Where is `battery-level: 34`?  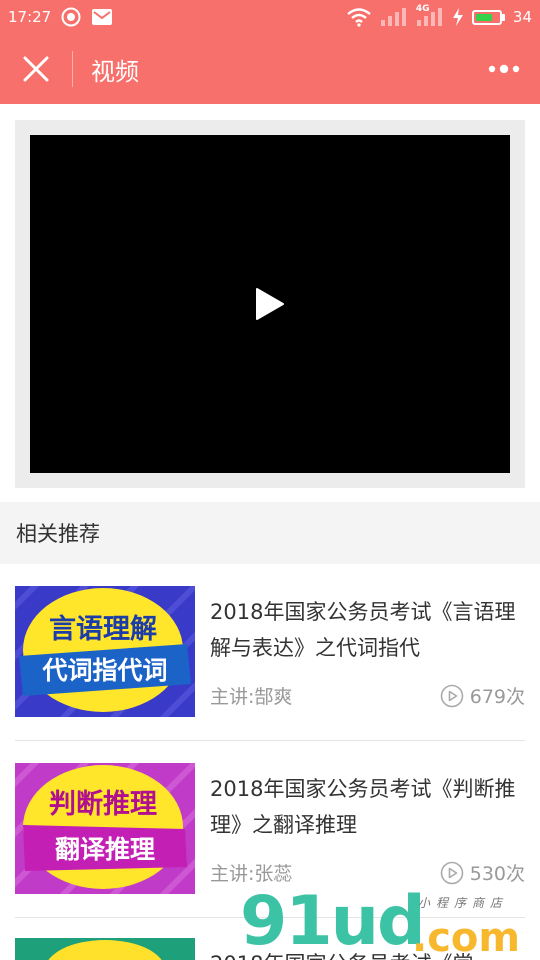
battery-level: 34 is located at coordinates (522, 17).